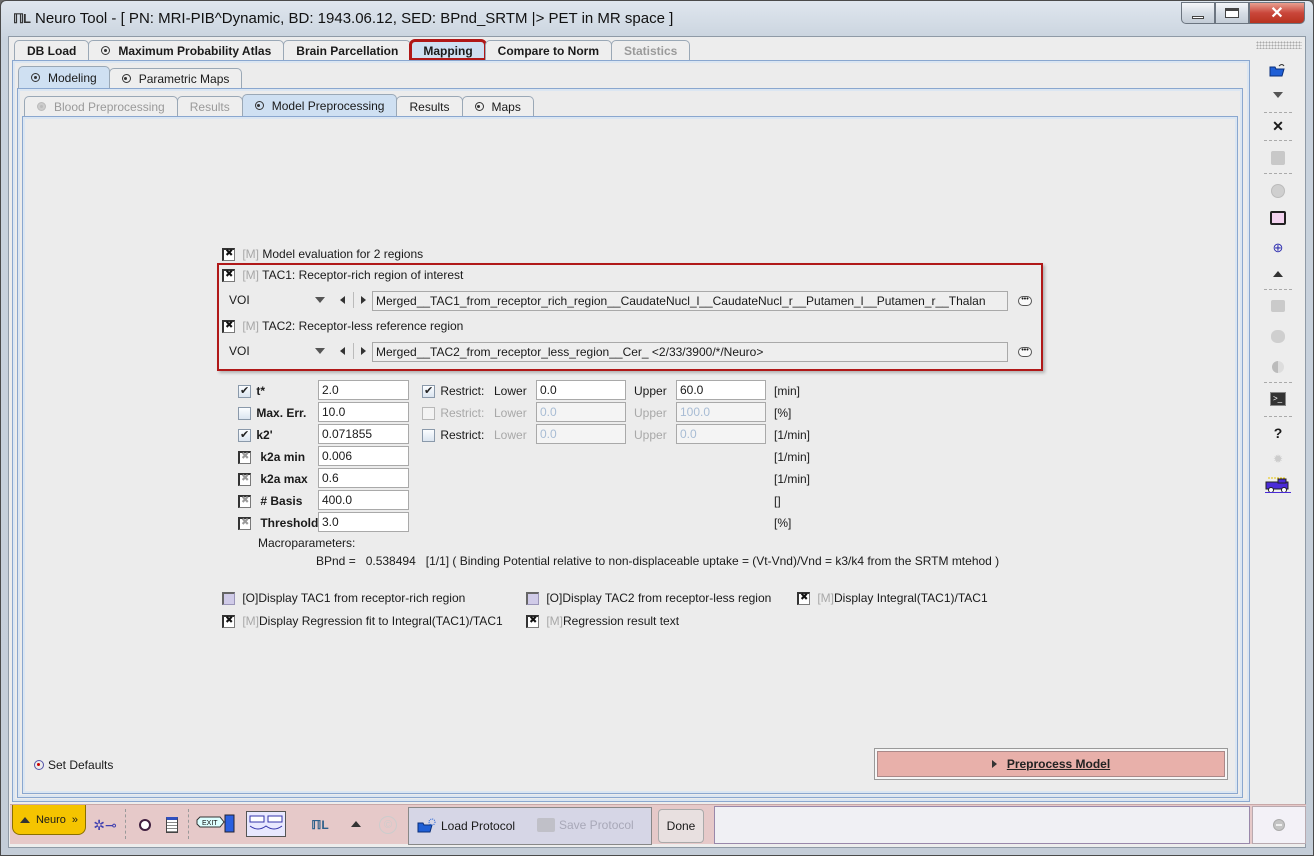 This screenshot has width=1314, height=856. I want to click on k2prime-upper-field: 0.0, so click(721, 434).